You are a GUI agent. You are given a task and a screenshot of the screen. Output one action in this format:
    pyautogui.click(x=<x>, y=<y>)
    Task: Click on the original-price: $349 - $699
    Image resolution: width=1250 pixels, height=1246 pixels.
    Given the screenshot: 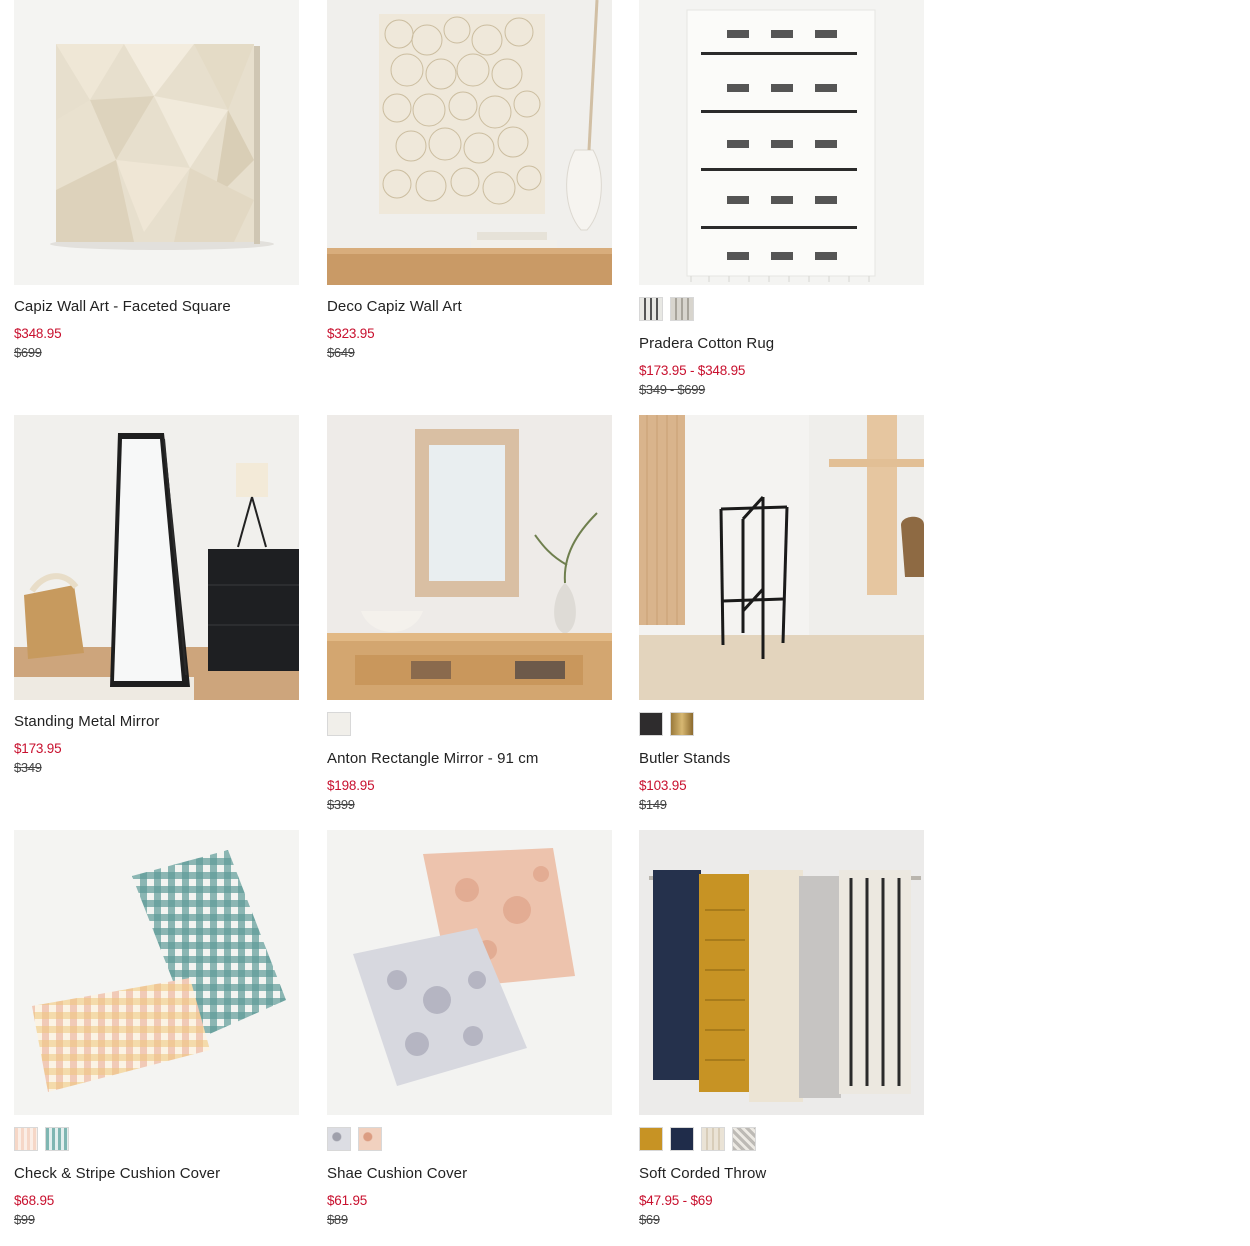 What is the action you would take?
    pyautogui.click(x=672, y=389)
    